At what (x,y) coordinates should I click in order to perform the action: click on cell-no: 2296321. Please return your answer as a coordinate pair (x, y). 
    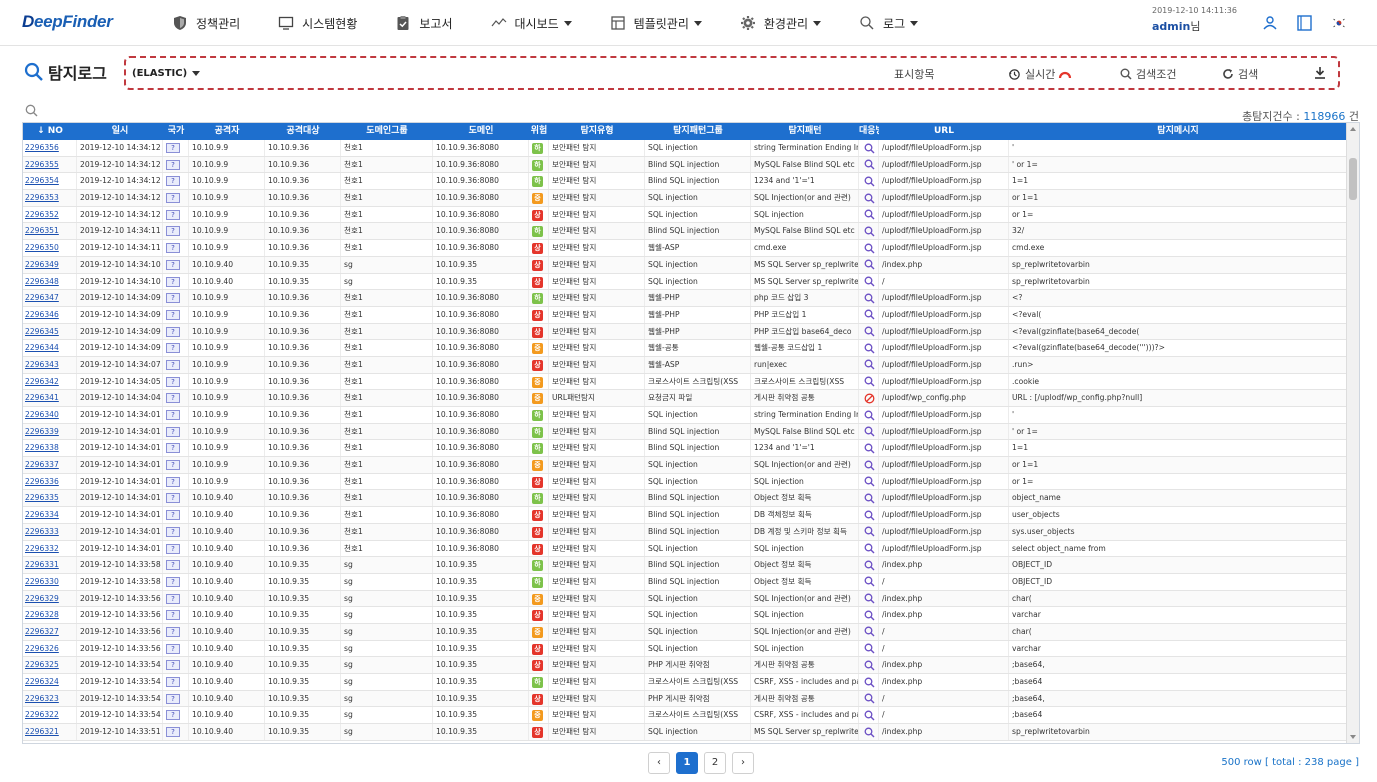
    Looking at the image, I should click on (50, 732).